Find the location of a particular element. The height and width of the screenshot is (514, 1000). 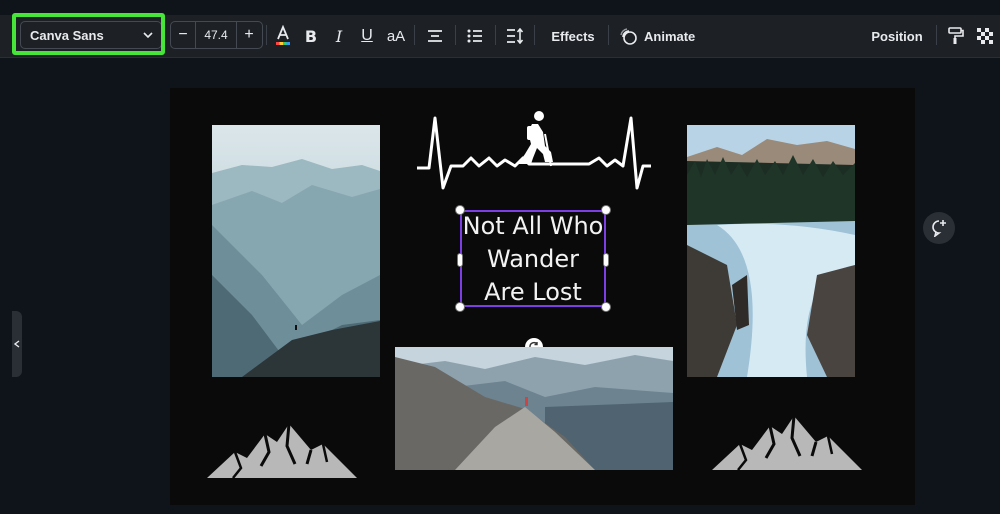

list-icon is located at coordinates (474, 36).